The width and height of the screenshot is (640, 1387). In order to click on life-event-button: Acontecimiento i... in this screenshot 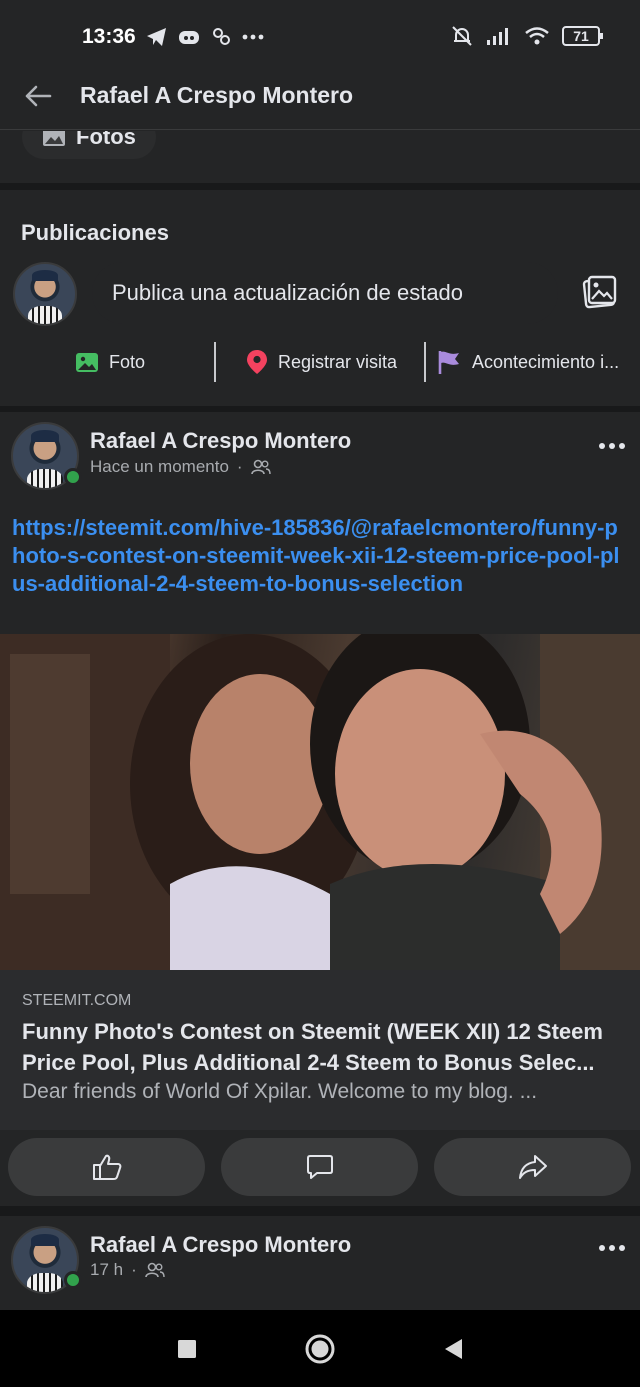, I will do `click(531, 362)`.